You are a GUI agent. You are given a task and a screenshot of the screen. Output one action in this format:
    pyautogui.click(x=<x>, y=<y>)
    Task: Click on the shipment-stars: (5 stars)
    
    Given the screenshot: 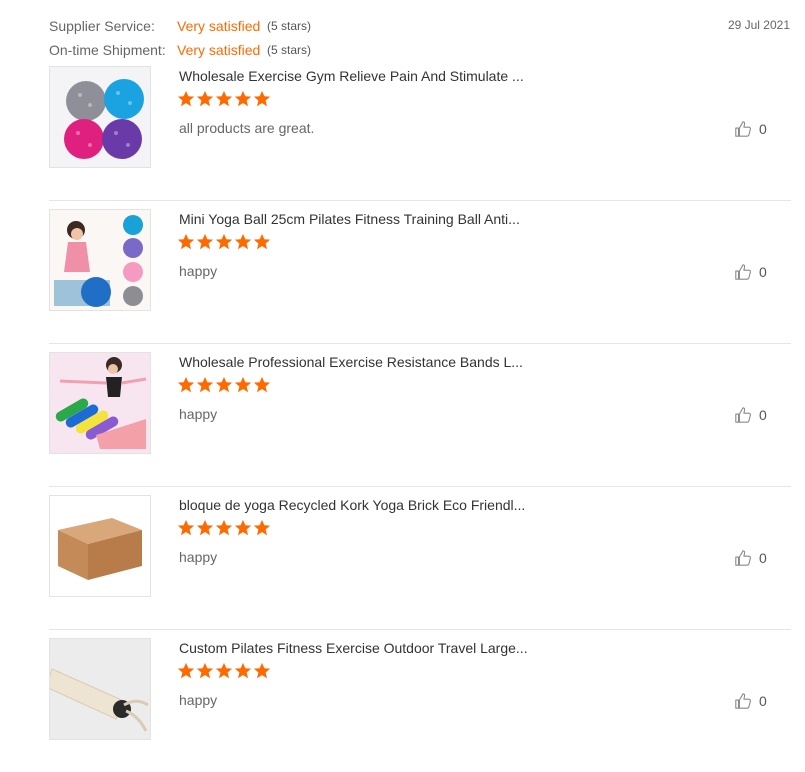 What is the action you would take?
    pyautogui.click(x=289, y=50)
    